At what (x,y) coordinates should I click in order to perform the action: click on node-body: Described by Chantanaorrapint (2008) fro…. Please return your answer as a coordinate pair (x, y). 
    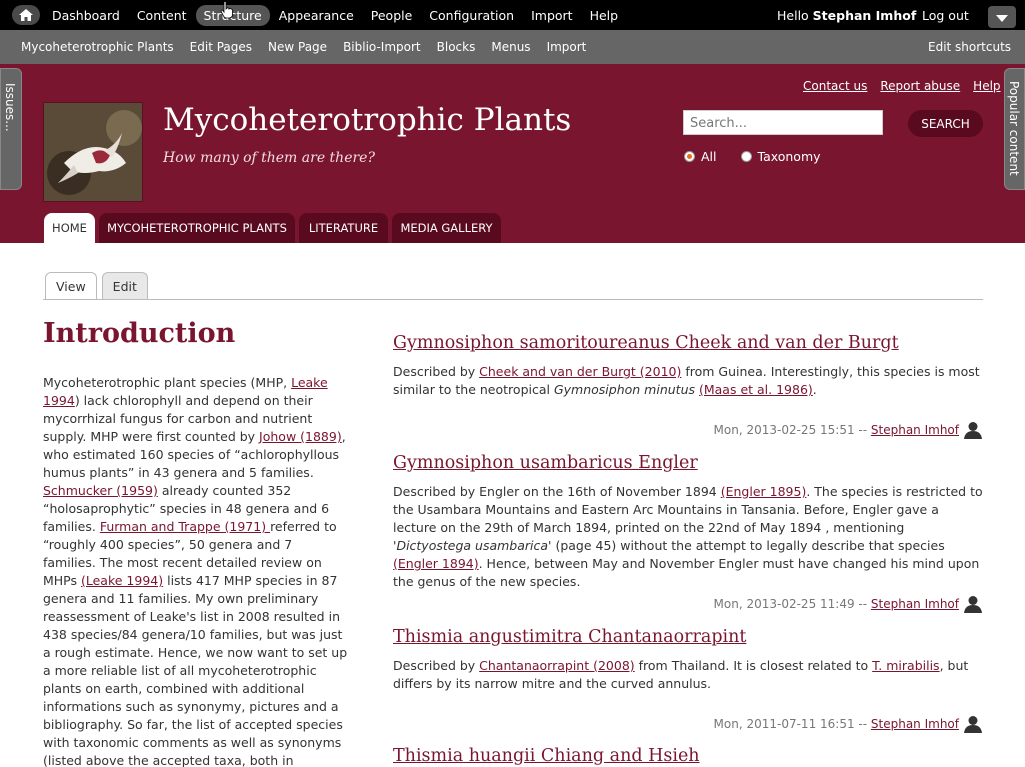
    Looking at the image, I should click on (688, 675).